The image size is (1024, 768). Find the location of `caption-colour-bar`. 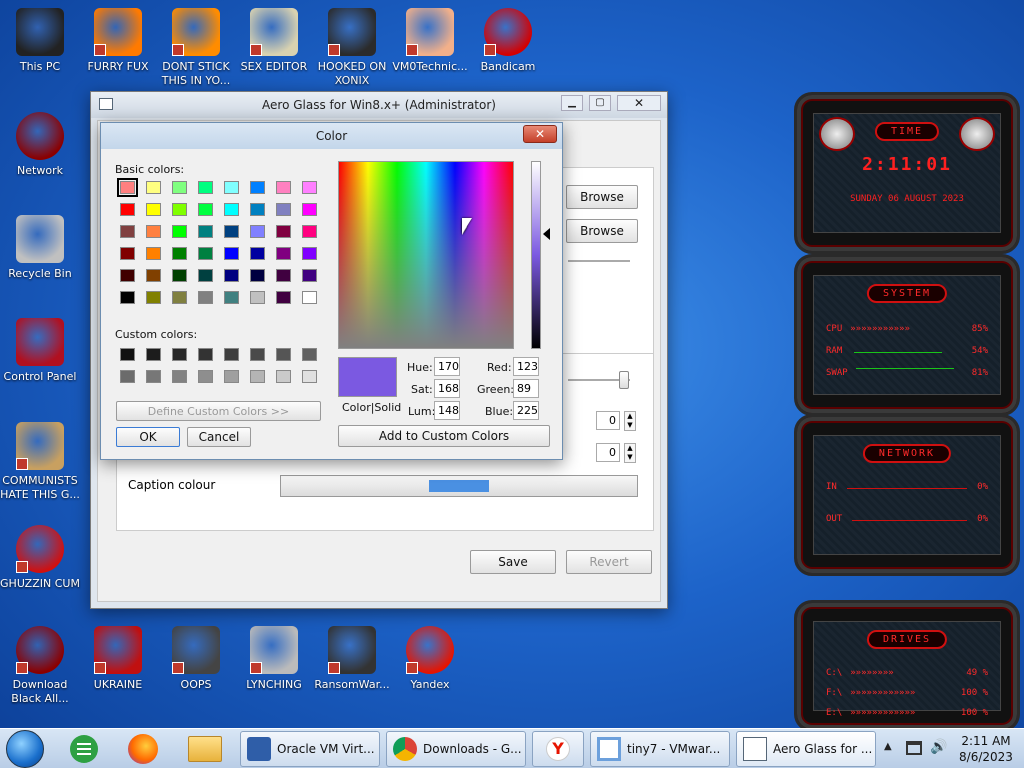

caption-colour-bar is located at coordinates (459, 486).